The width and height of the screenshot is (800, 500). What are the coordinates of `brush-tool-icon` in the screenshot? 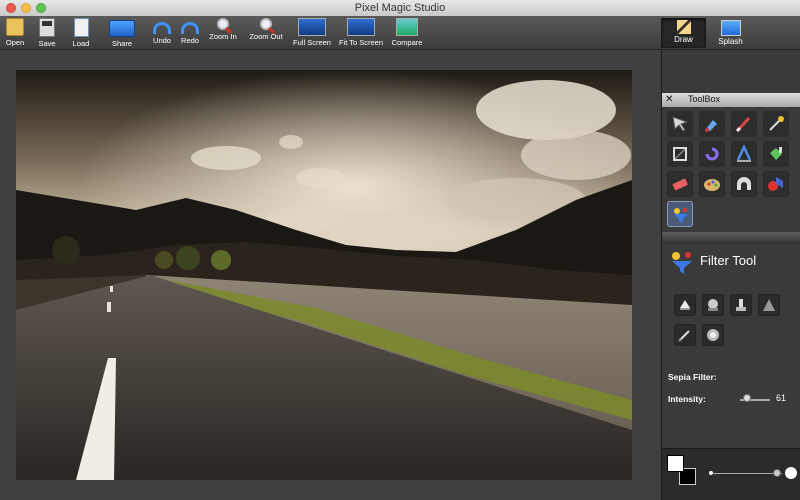 It's located at (743, 124).